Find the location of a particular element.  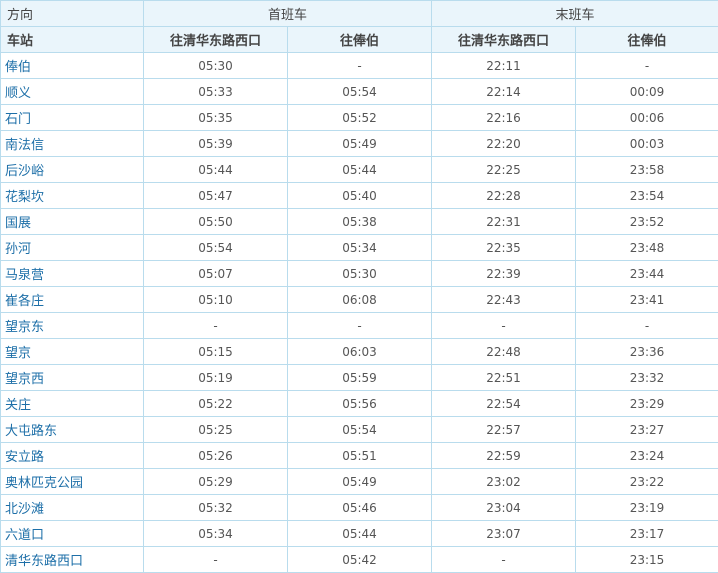

last-train-dir-b-cell: 23:36 is located at coordinates (646, 351).